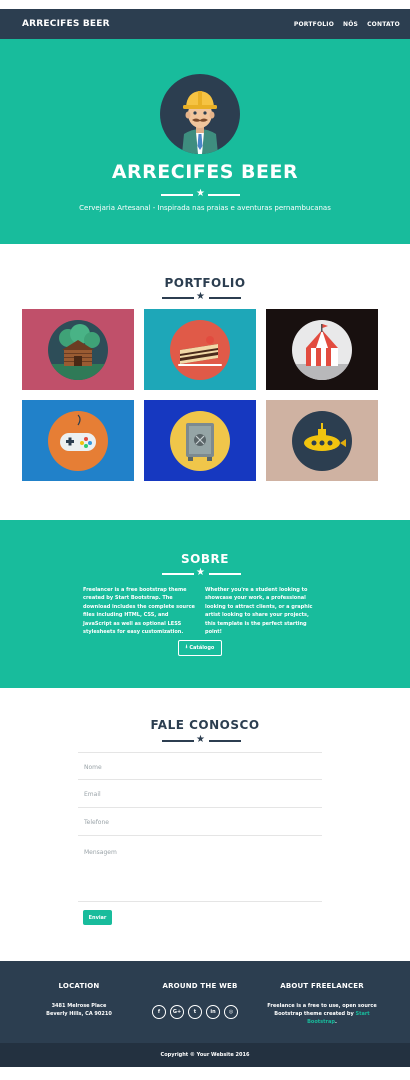 The height and width of the screenshot is (1080, 410). I want to click on portfolio-item-safe, so click(200, 440).